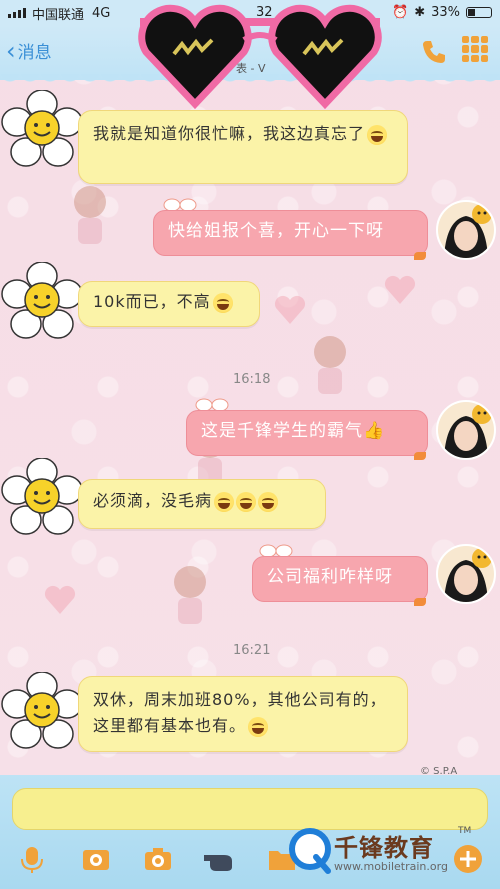 The width and height of the screenshot is (500, 889). I want to click on battery-icon, so click(479, 12).